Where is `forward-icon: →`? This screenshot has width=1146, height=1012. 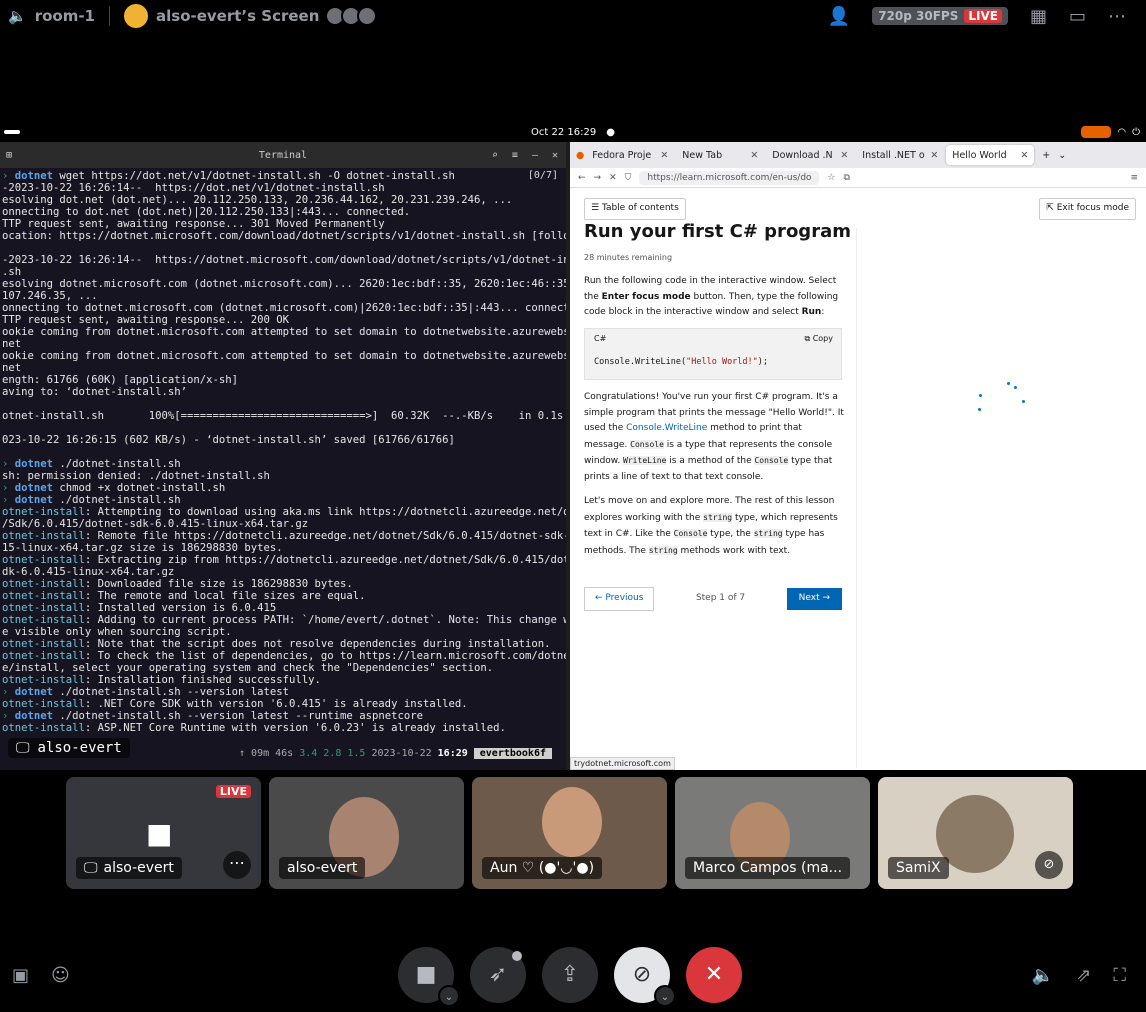 forward-icon: → is located at coordinates (598, 178).